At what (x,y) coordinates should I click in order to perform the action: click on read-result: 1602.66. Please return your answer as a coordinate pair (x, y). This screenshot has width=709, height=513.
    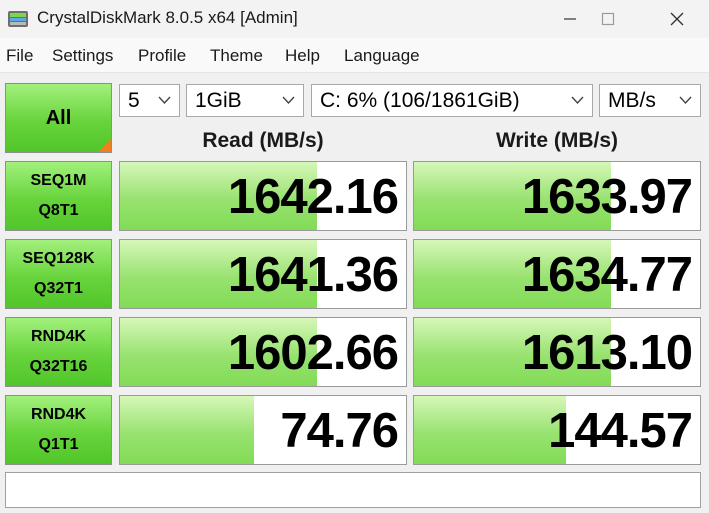
    Looking at the image, I should click on (263, 352).